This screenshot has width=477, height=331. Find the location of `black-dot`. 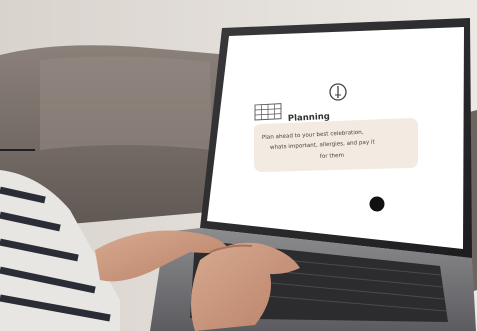

black-dot is located at coordinates (377, 204).